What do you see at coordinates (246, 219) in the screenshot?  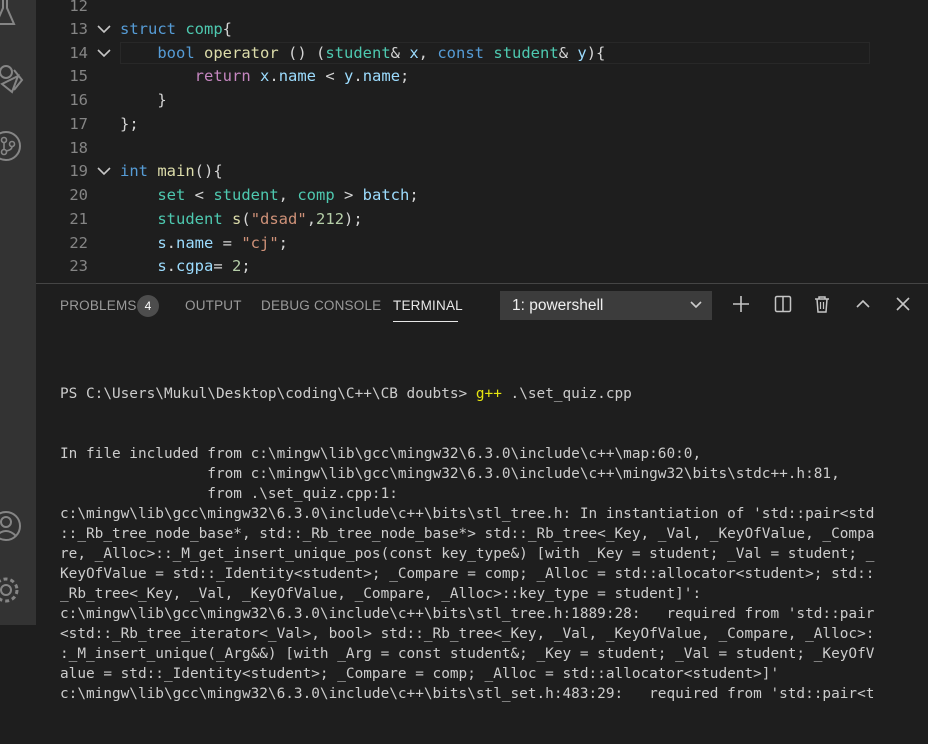 I see `code-token: (` at bounding box center [246, 219].